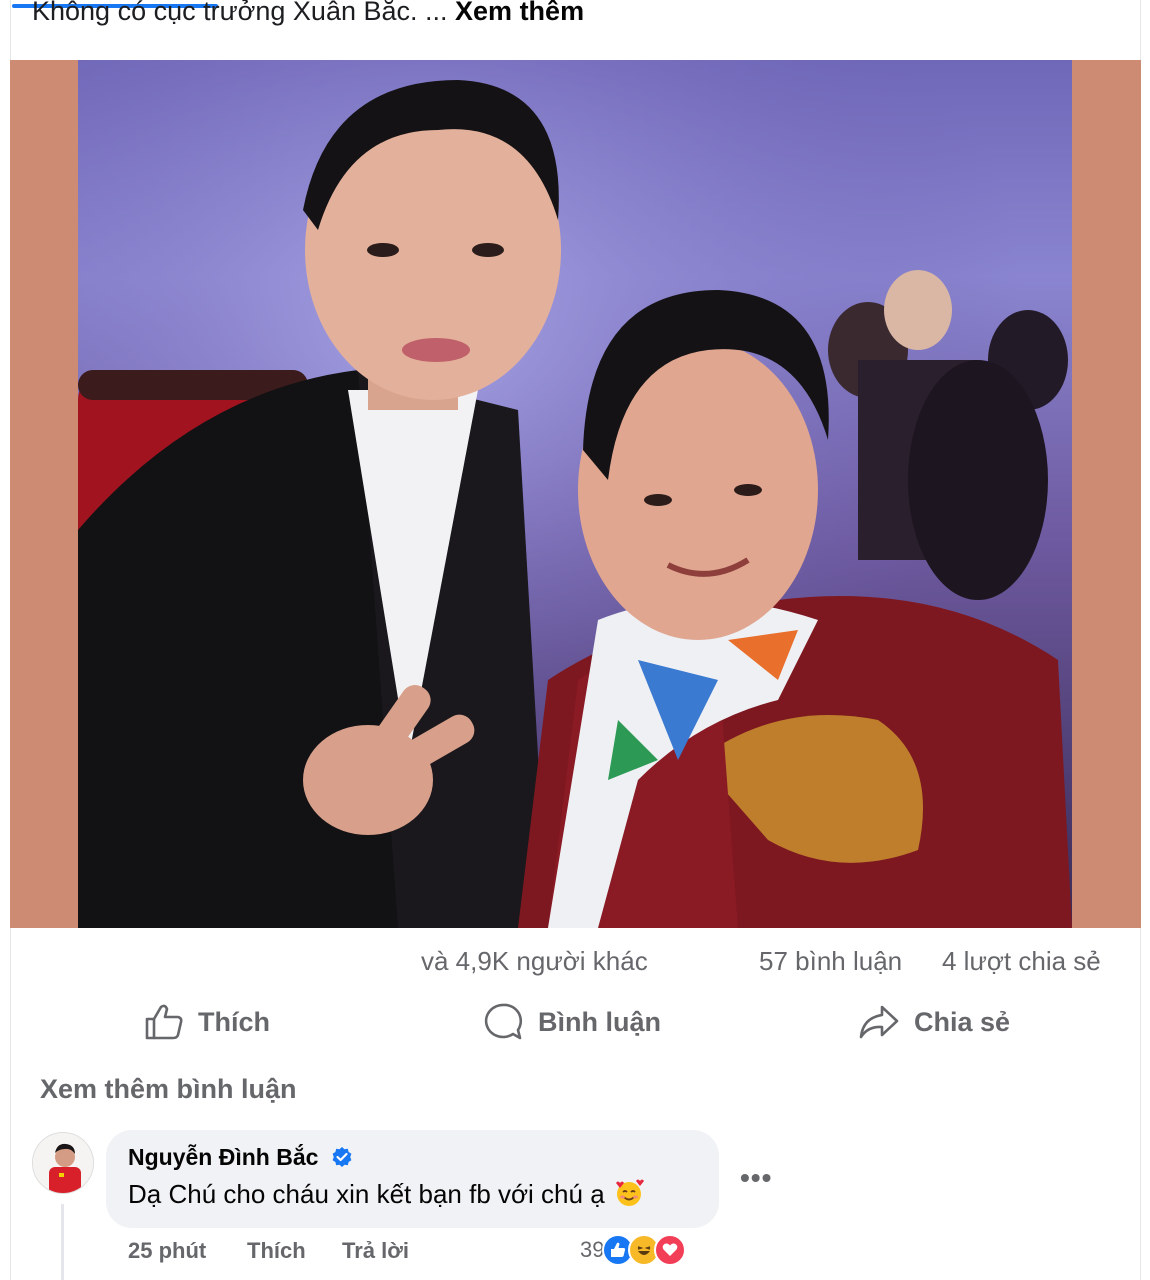 Image resolution: width=1150 pixels, height=1280 pixels. What do you see at coordinates (962, 1021) in the screenshot?
I see `share-label: Chia sẻ` at bounding box center [962, 1021].